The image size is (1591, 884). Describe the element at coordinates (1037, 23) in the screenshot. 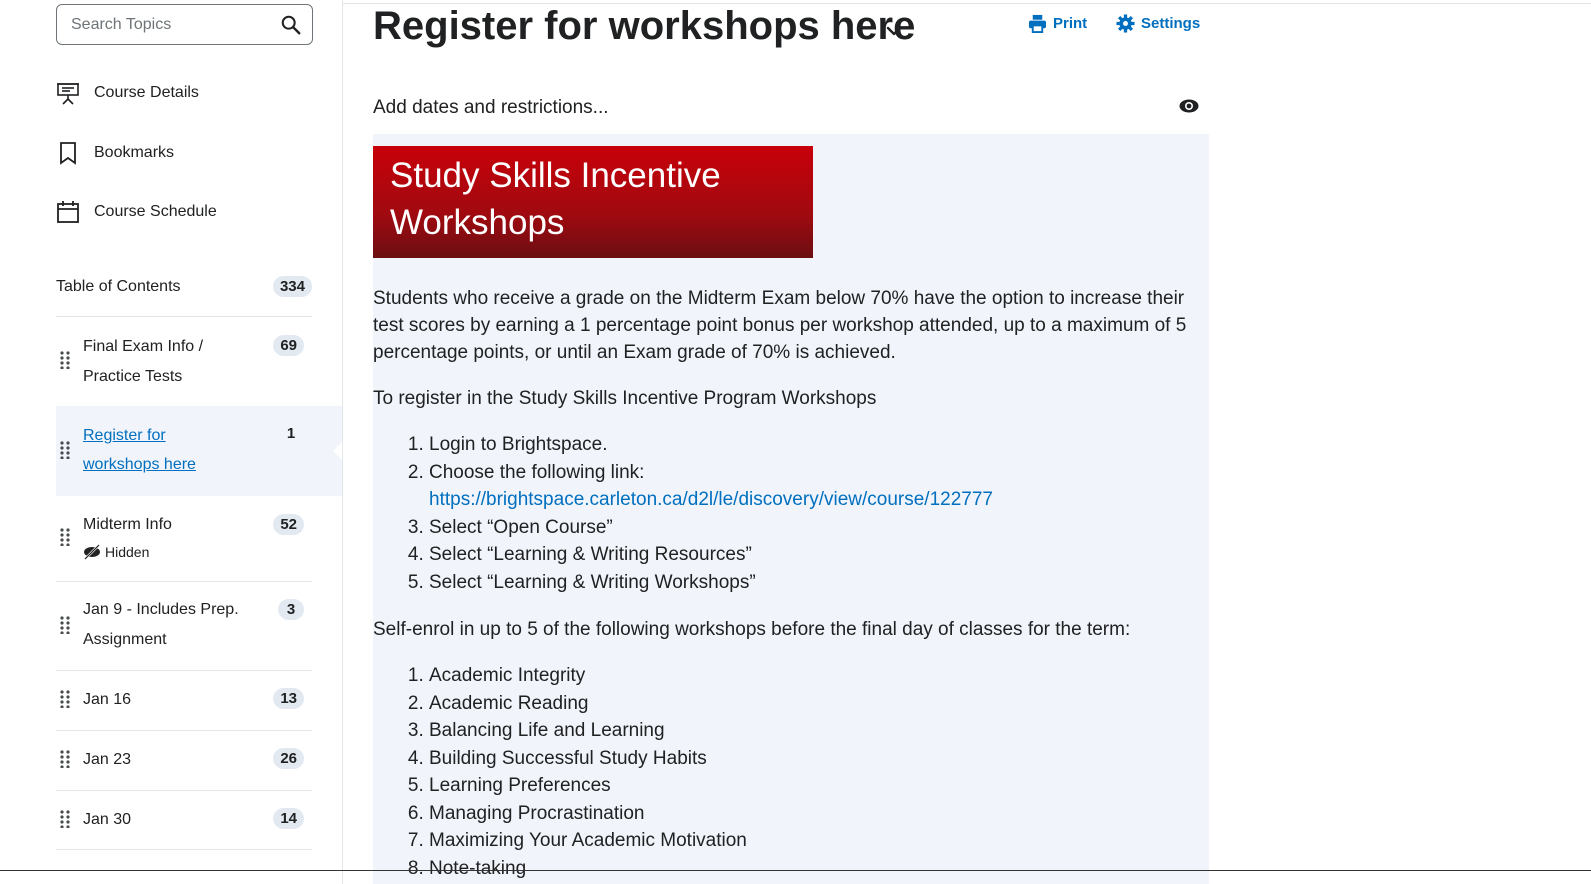

I see `printer-icon` at that location.